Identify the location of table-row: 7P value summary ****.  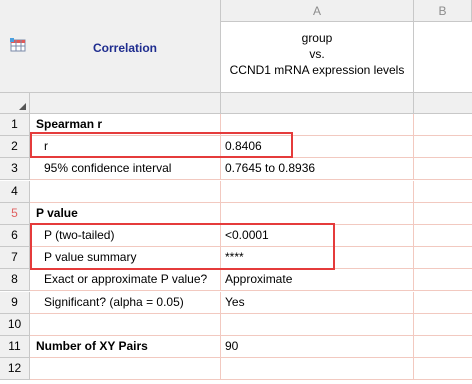
(236, 258).